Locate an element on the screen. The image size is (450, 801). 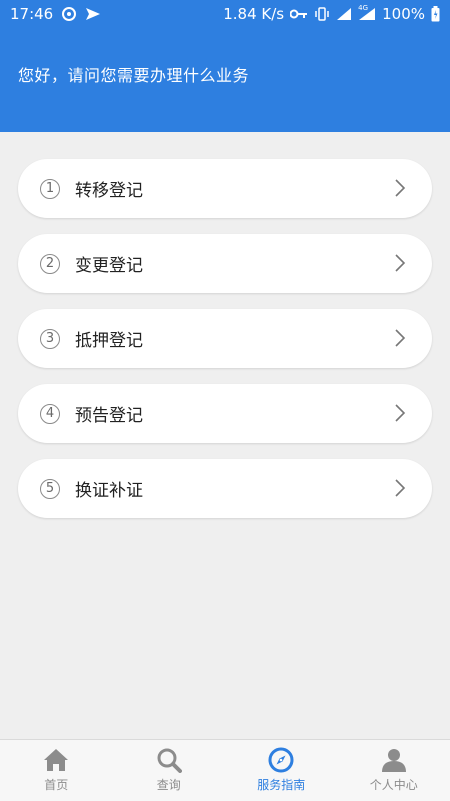
tab-label: 查询 is located at coordinates (169, 784).